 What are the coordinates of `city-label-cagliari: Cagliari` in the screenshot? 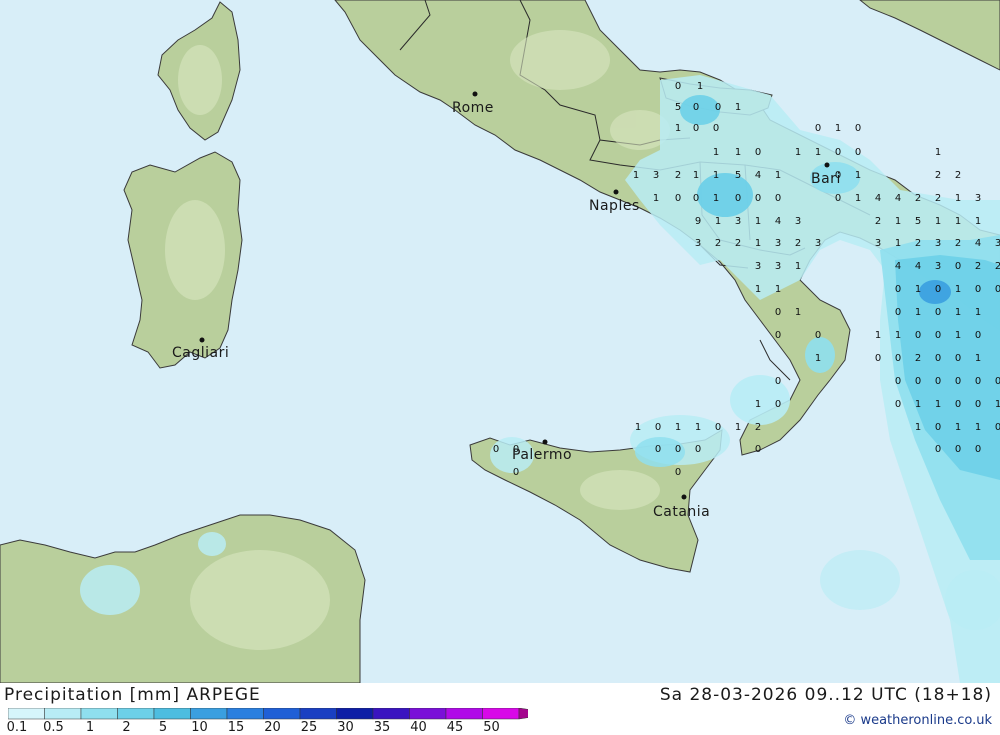 It's located at (200, 353).